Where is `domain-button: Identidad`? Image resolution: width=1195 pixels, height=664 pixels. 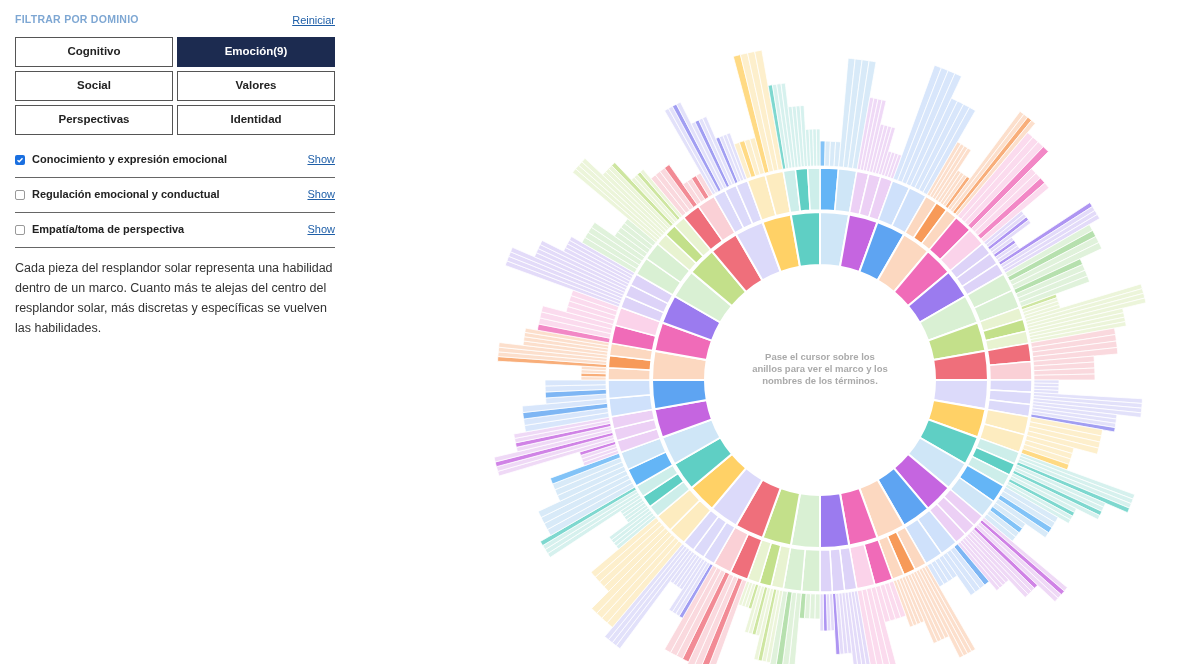 domain-button: Identidad is located at coordinates (256, 119).